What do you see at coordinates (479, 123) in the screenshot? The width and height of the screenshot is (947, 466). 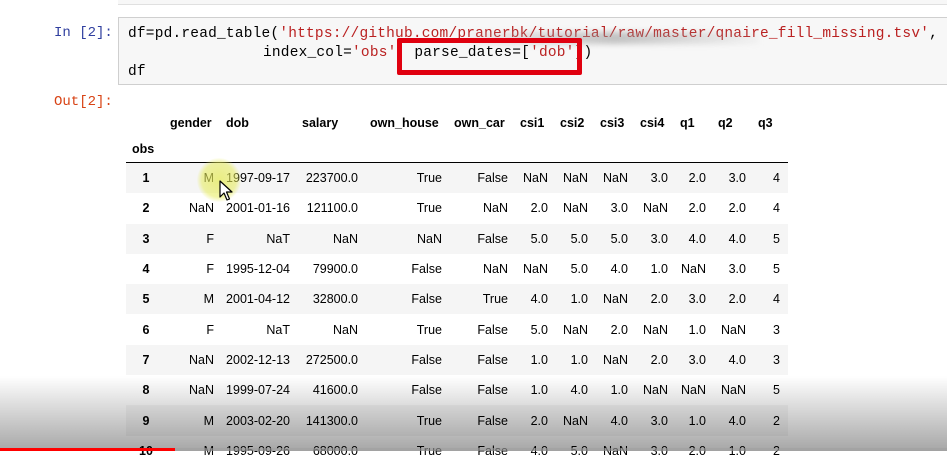 I see `column-header: own_car` at bounding box center [479, 123].